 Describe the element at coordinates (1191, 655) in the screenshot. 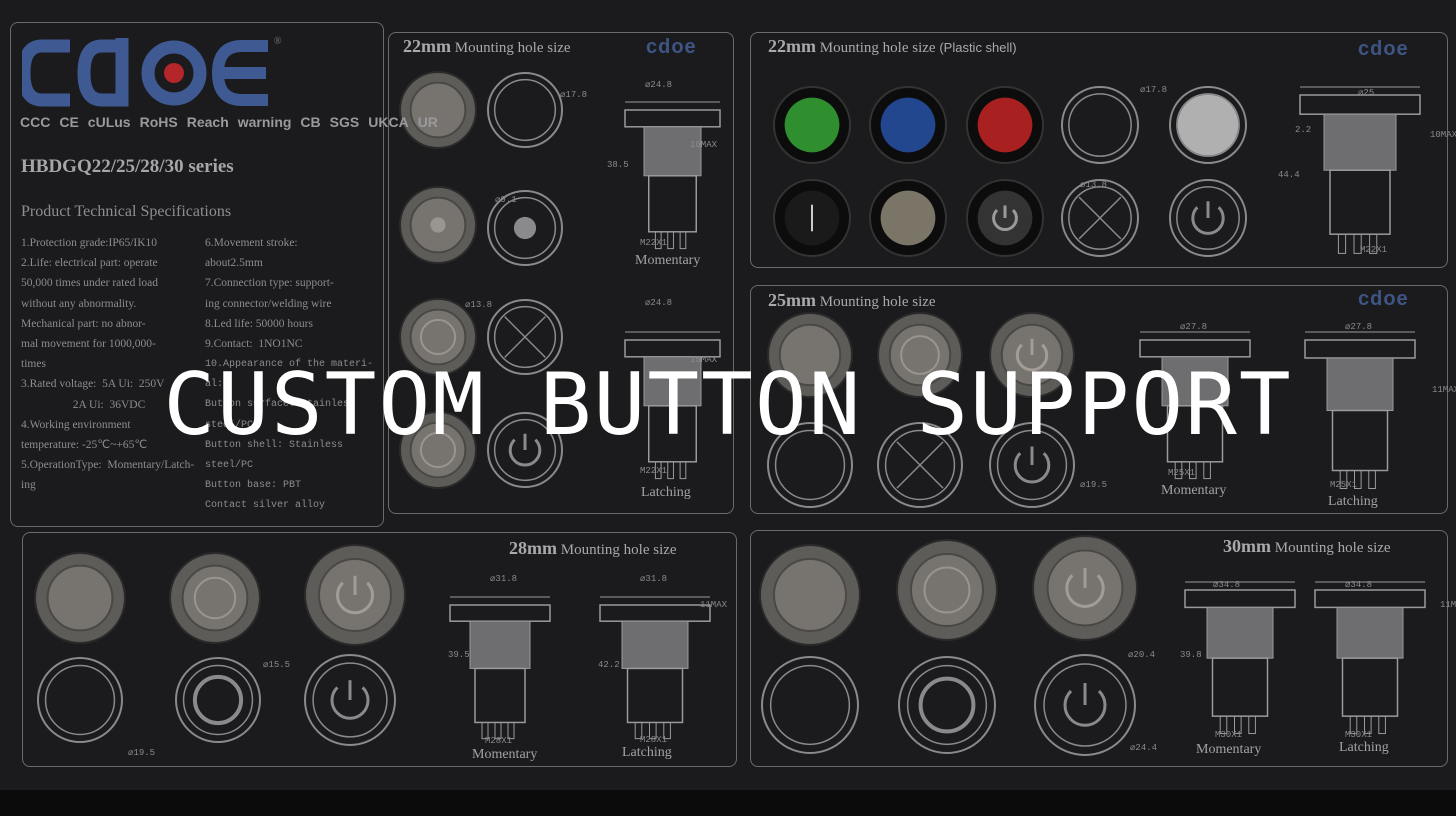

I see `dimension-label: 39.8` at that location.